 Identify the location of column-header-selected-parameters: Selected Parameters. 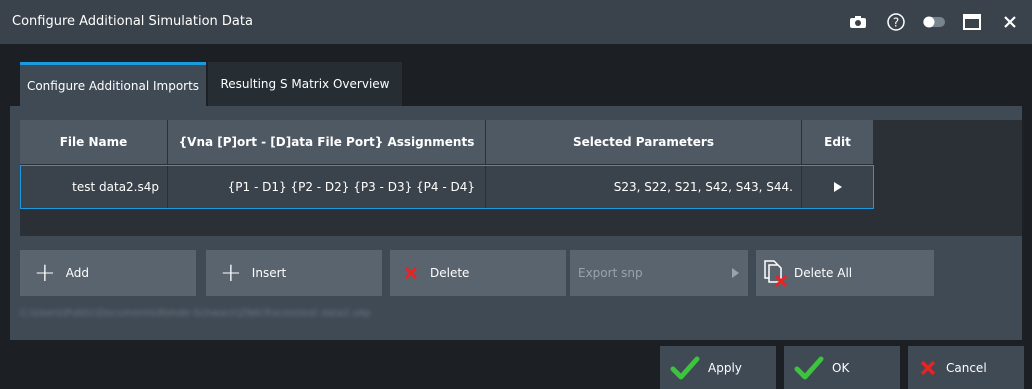
(644, 142).